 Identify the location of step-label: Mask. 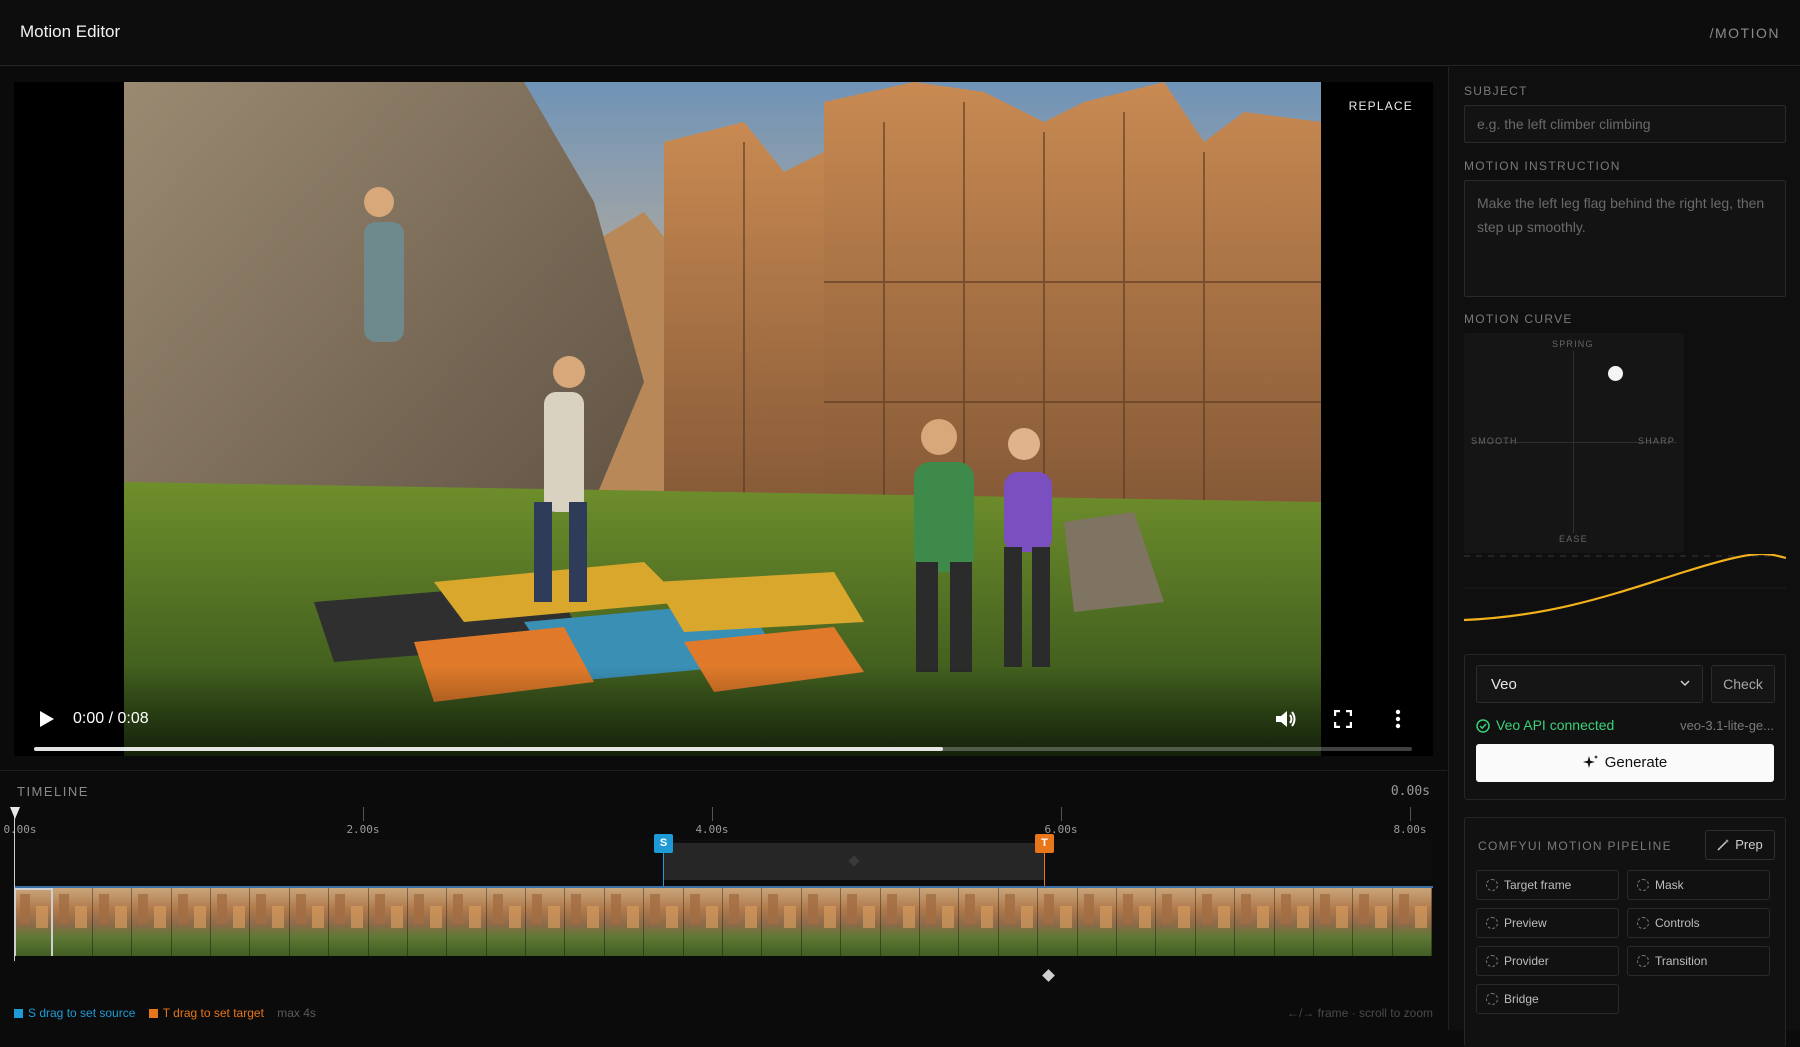
(1669, 885).